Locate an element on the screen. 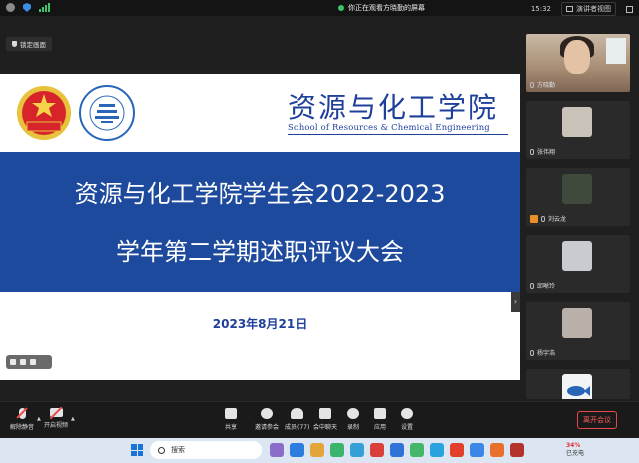 This screenshot has width=639, height=463. pin-icon is located at coordinates (14, 44).